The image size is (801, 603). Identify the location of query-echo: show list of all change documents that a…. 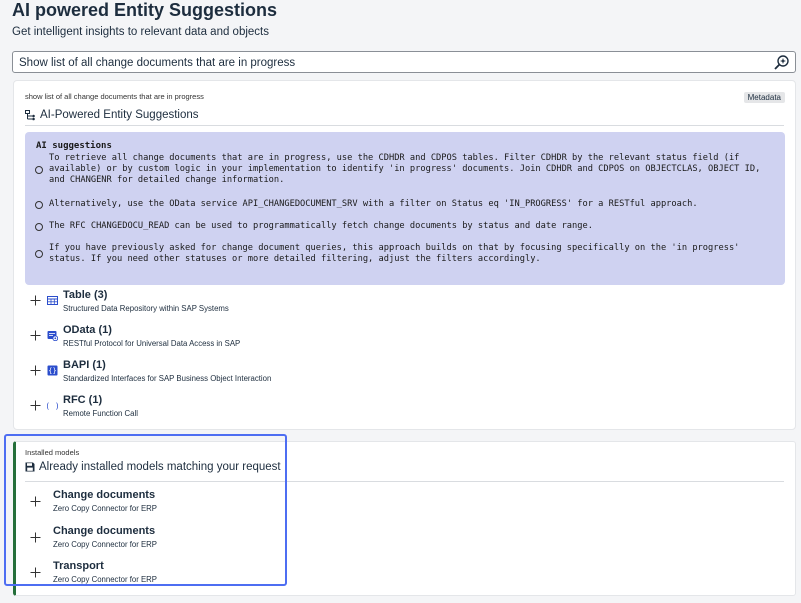
(114, 96).